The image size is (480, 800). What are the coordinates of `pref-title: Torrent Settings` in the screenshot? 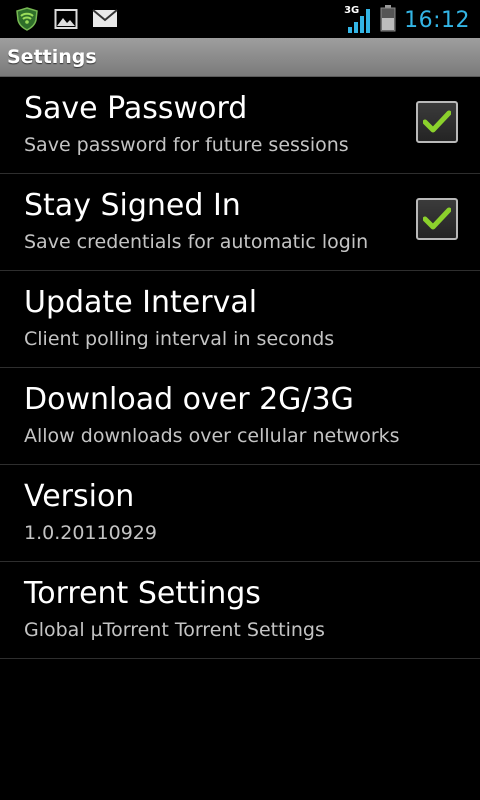 It's located at (142, 593).